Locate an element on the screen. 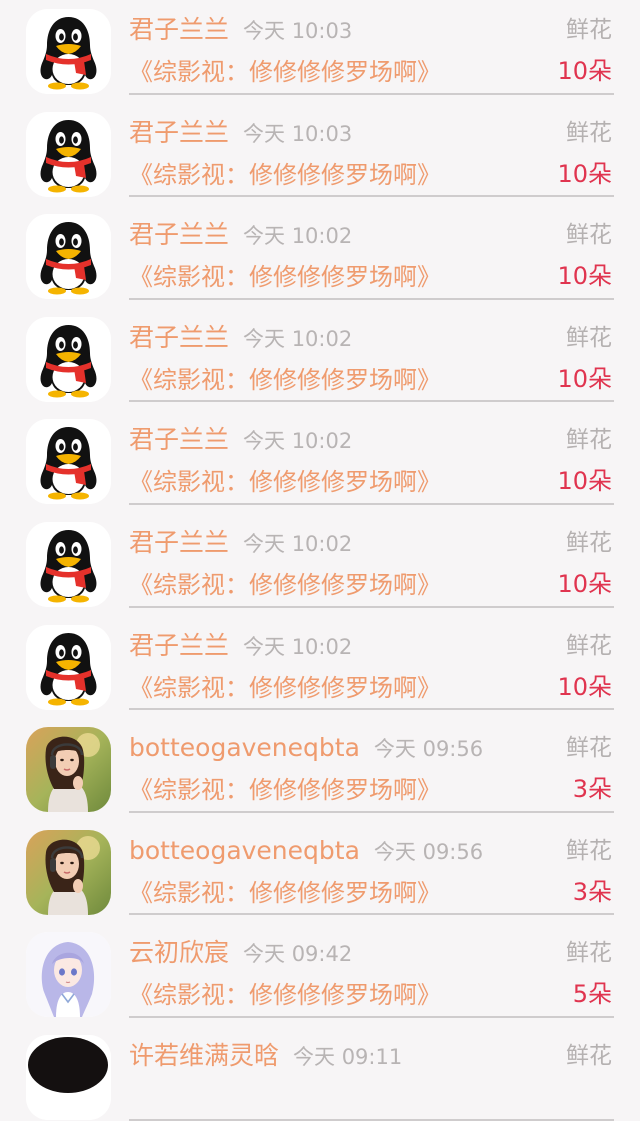 The width and height of the screenshot is (640, 1121). user-name: 许若维满灵晗 is located at coordinates (204, 1055).